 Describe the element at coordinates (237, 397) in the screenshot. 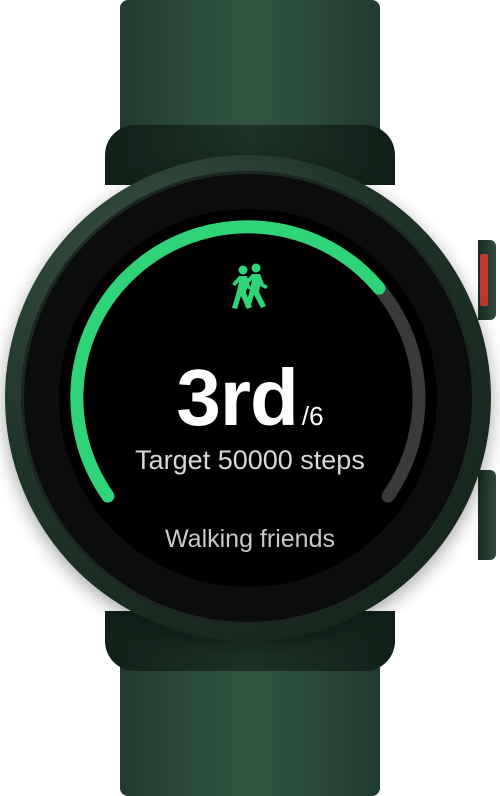

I see `rank-value: 3rd` at that location.